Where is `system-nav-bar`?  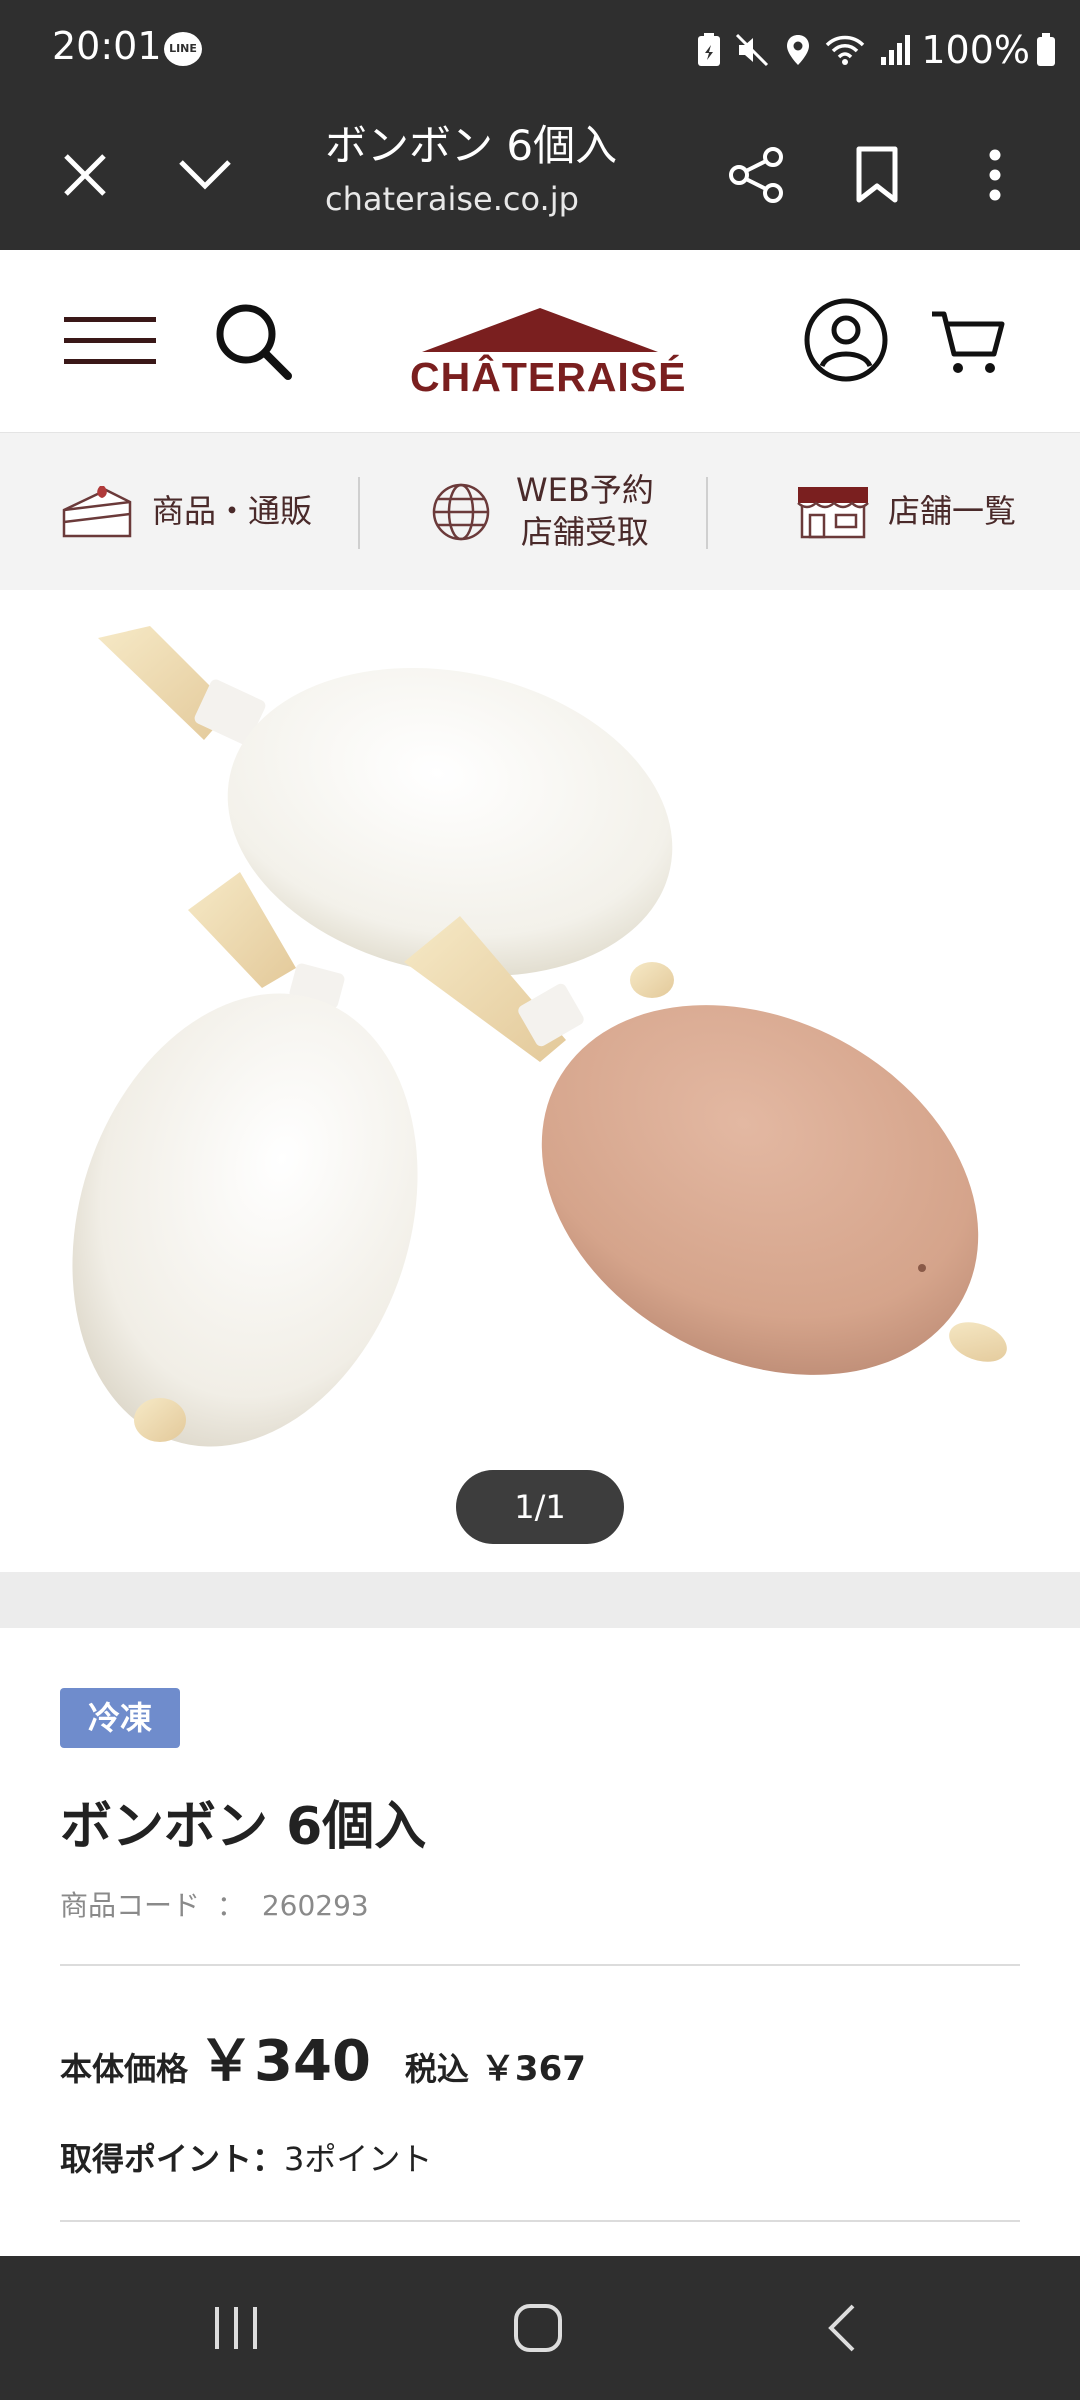
system-nav-bar is located at coordinates (540, 2328).